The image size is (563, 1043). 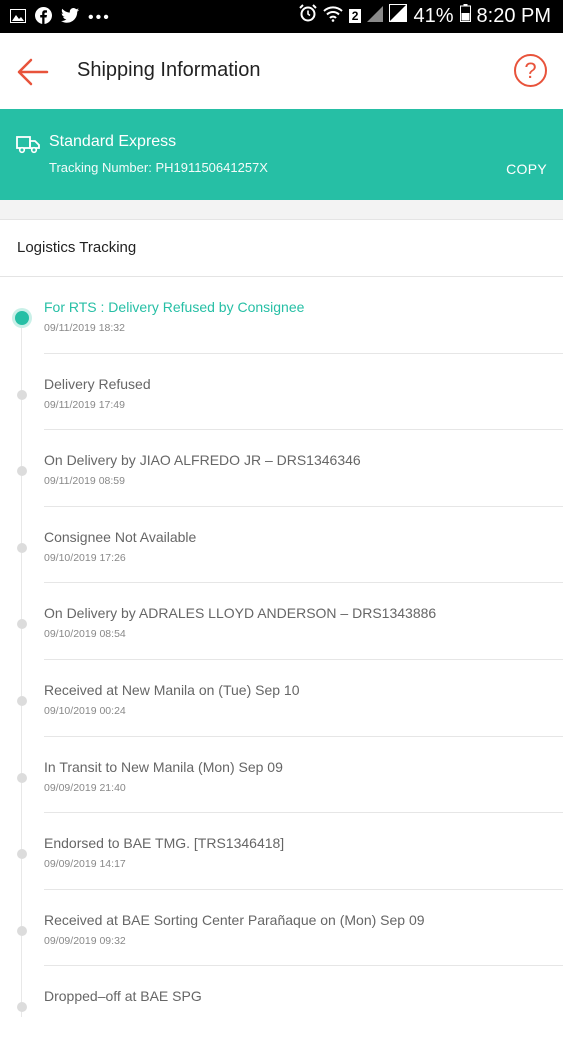 I want to click on event-status: For RTS : Delivery Refused by Consignee, so click(x=174, y=307).